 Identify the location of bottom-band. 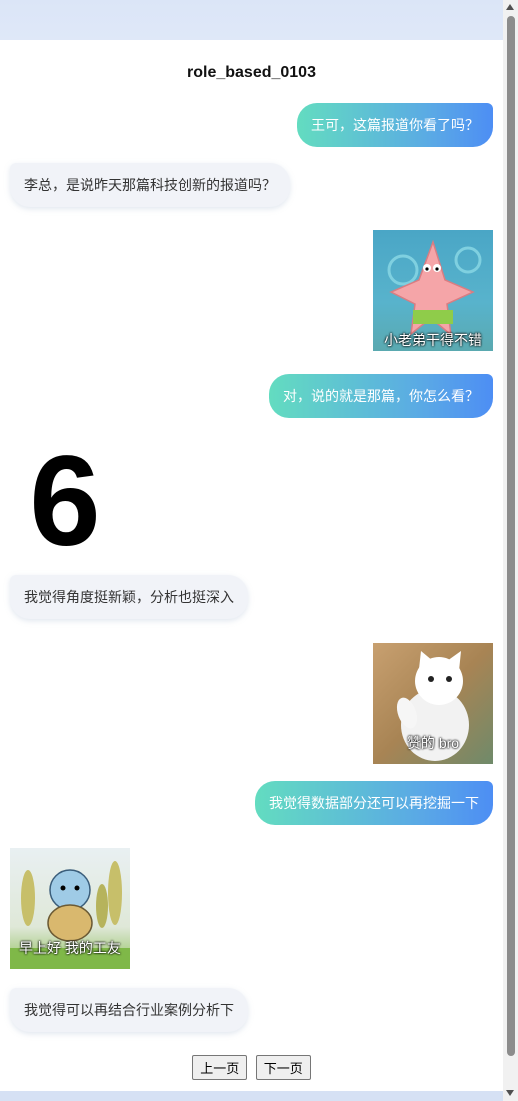
(251, 1096).